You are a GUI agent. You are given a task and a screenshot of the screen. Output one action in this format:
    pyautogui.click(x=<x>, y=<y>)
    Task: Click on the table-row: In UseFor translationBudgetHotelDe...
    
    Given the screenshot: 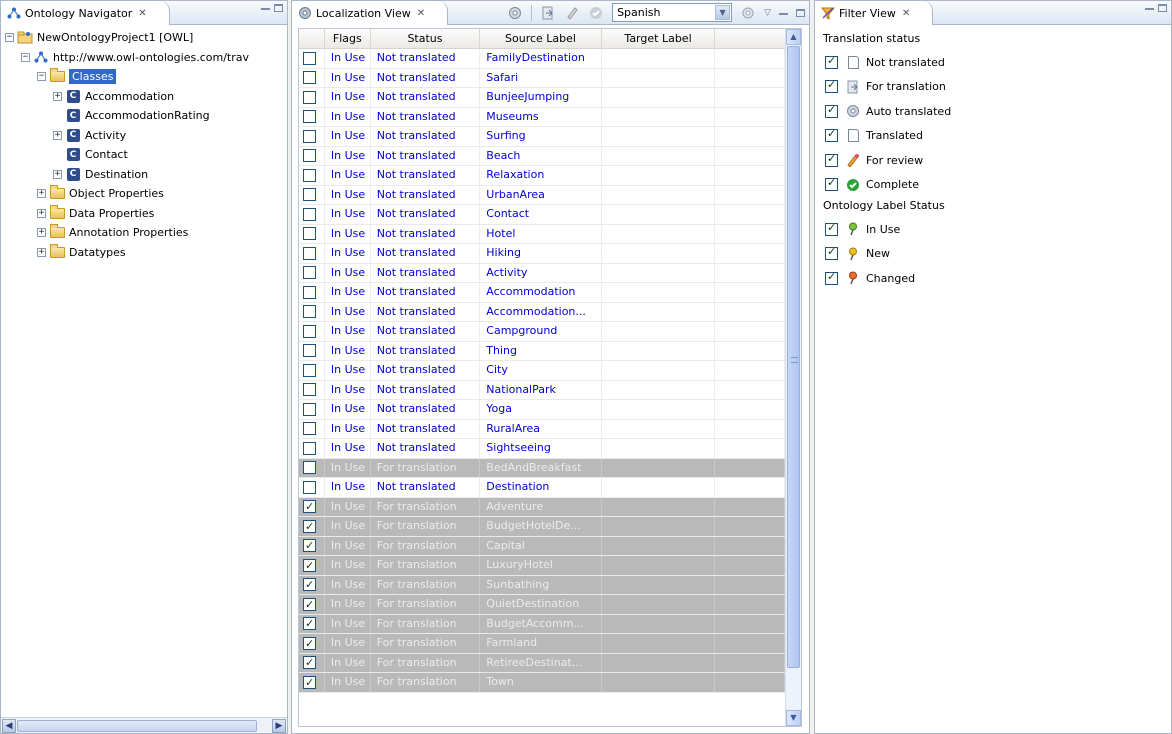 What is the action you would take?
    pyautogui.click(x=542, y=527)
    